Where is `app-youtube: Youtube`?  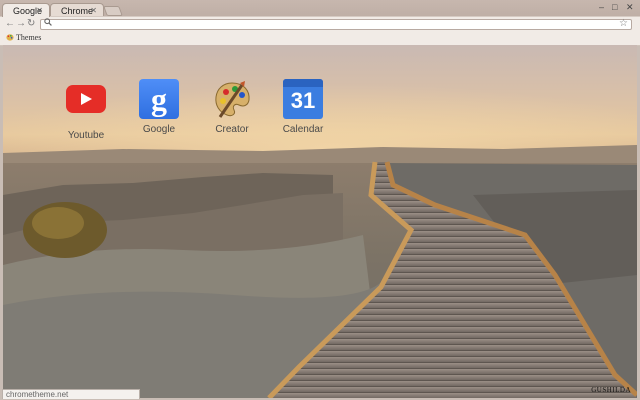
app-youtube: Youtube is located at coordinates (86, 110).